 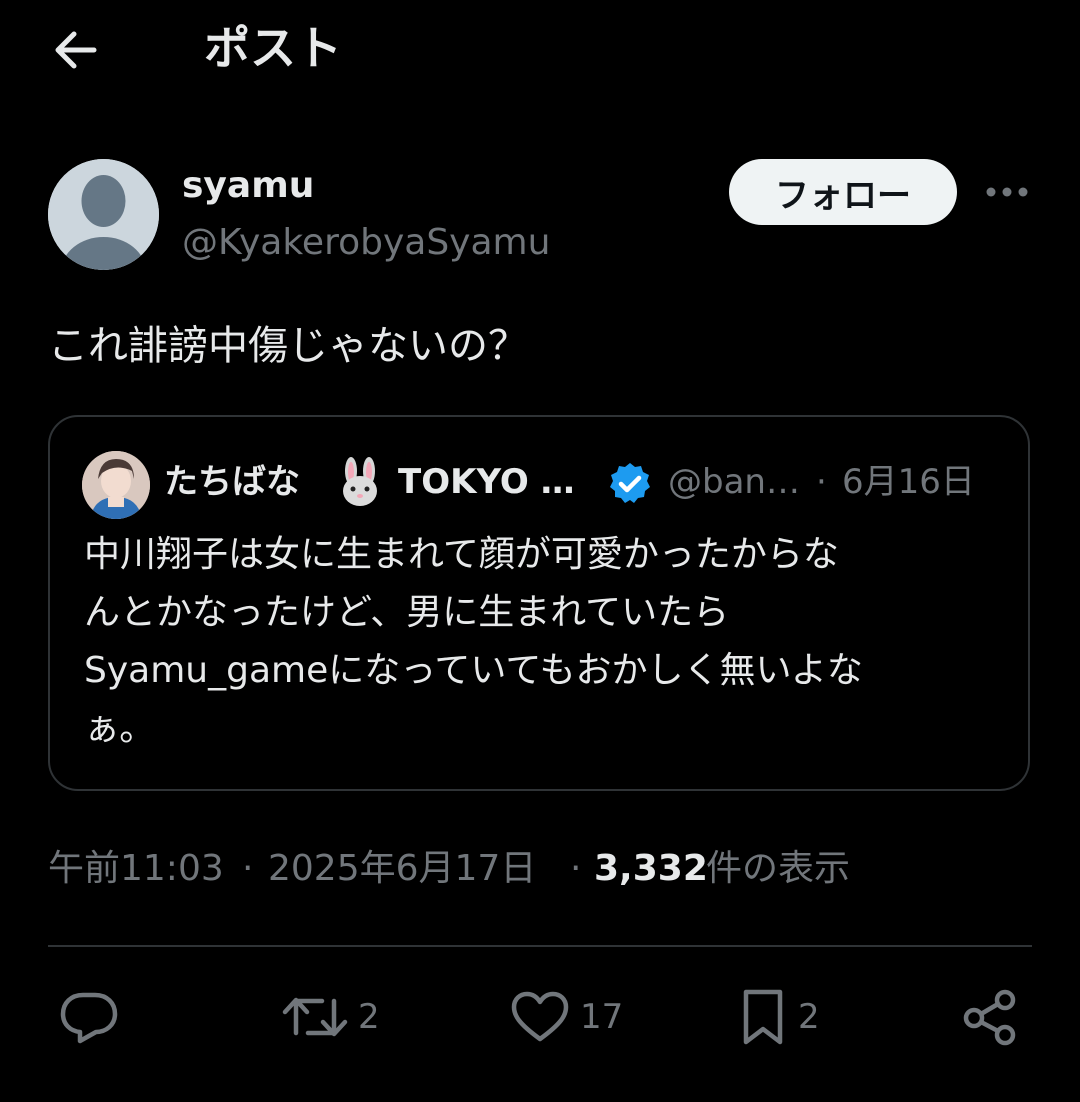 What do you see at coordinates (908, 482) in the screenshot?
I see `quoted-date: 6月16日` at bounding box center [908, 482].